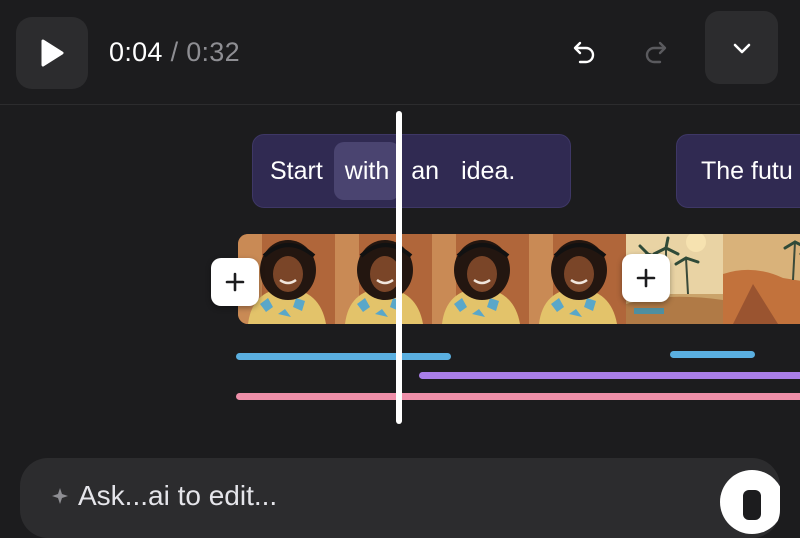 The image size is (800, 538). I want to click on time-display: 0:04 / 0:32, so click(174, 52).